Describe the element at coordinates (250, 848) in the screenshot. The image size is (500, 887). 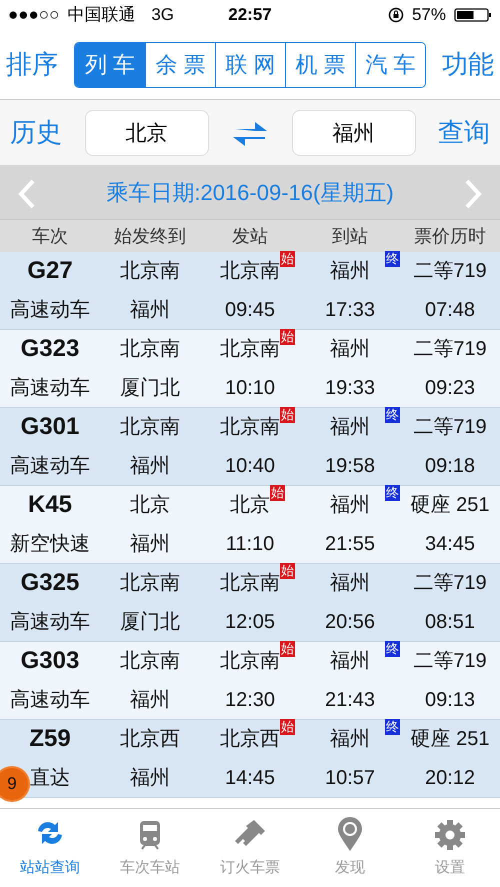
I see `tab-bar-item: 订火车票` at that location.